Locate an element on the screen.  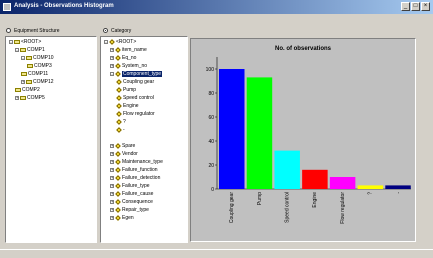
equipment-tree-node: - COMP10 is located at coordinates (37, 58).